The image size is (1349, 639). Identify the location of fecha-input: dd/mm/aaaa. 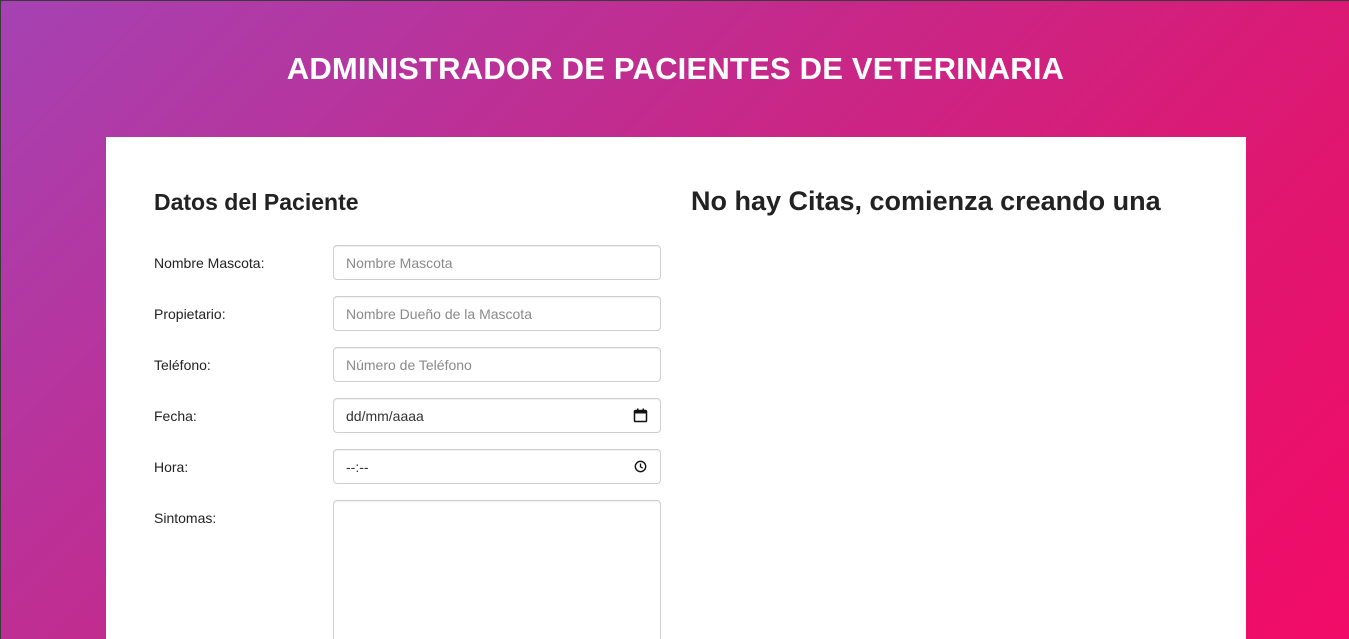
(497, 415).